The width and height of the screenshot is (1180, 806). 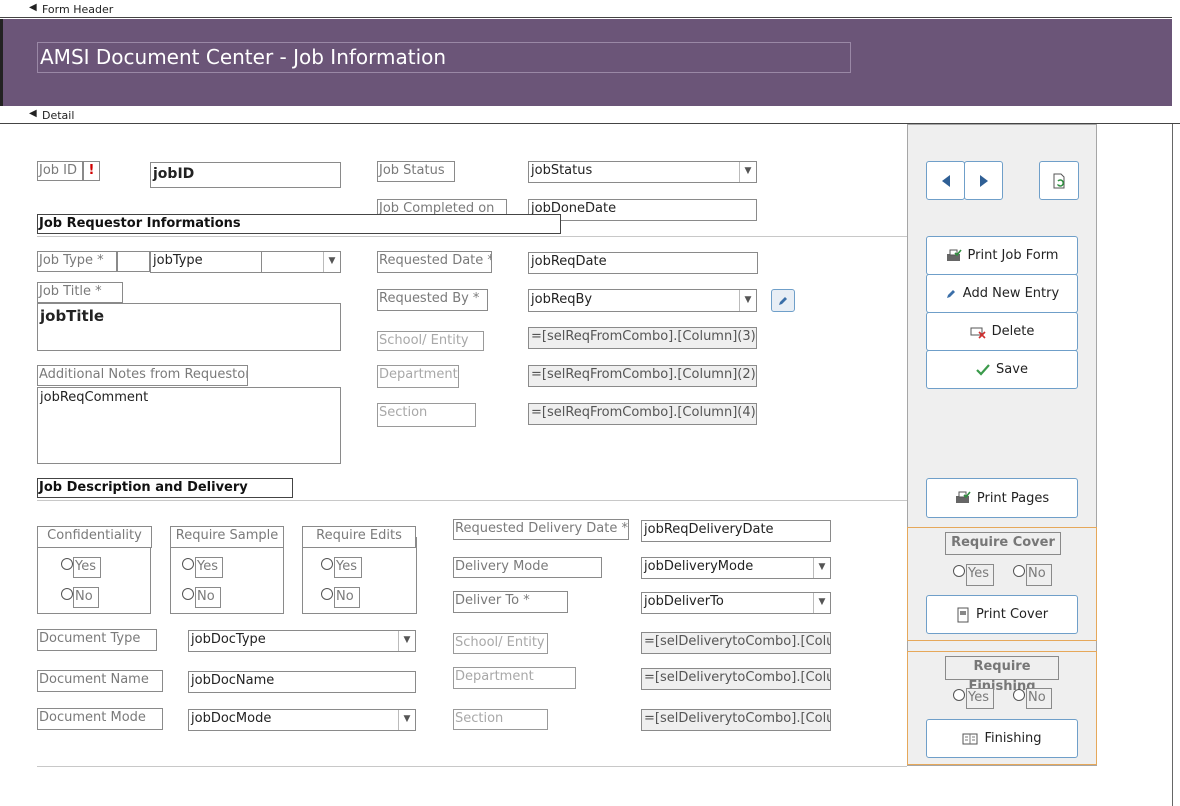 What do you see at coordinates (245, 262) in the screenshot?
I see `job-type-combo: jobType ▼` at bounding box center [245, 262].